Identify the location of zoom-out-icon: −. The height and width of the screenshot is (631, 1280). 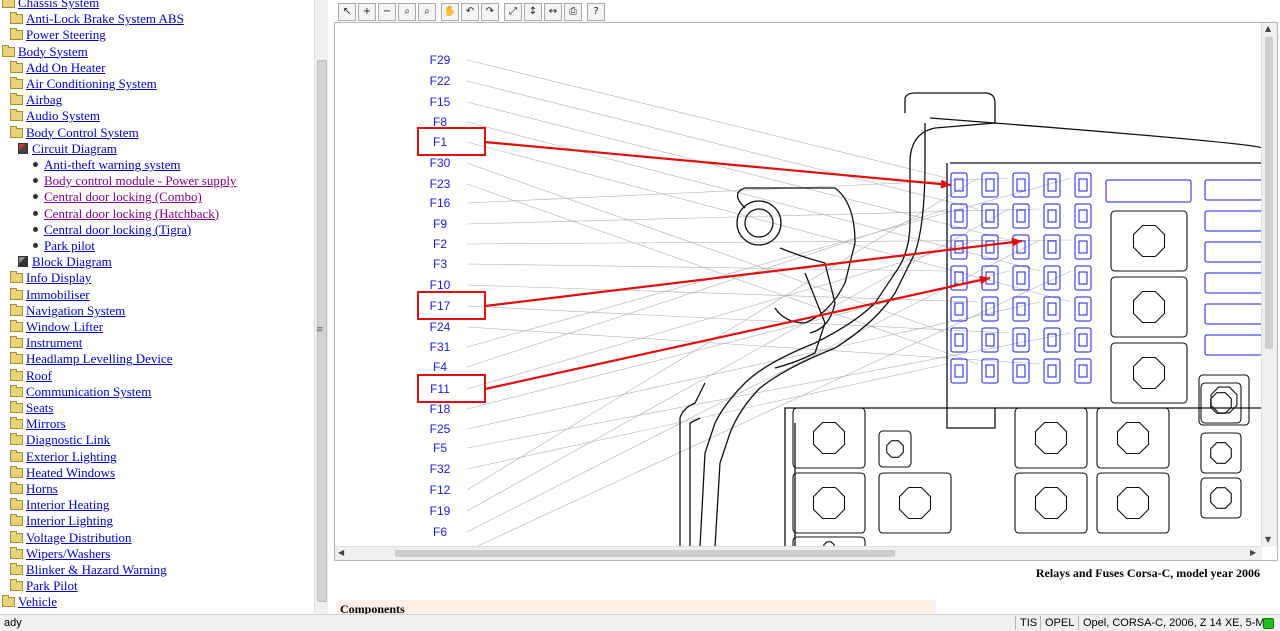
(387, 12).